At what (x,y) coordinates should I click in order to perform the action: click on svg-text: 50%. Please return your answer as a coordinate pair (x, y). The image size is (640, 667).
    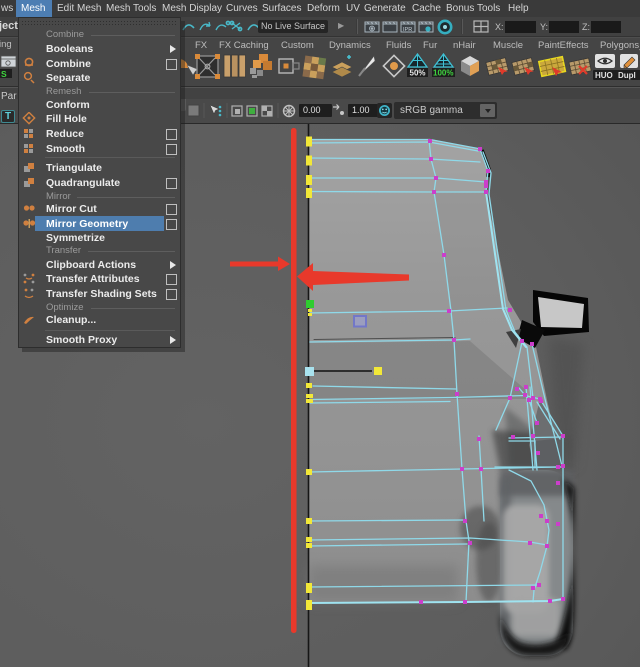
    Looking at the image, I should click on (418, 73).